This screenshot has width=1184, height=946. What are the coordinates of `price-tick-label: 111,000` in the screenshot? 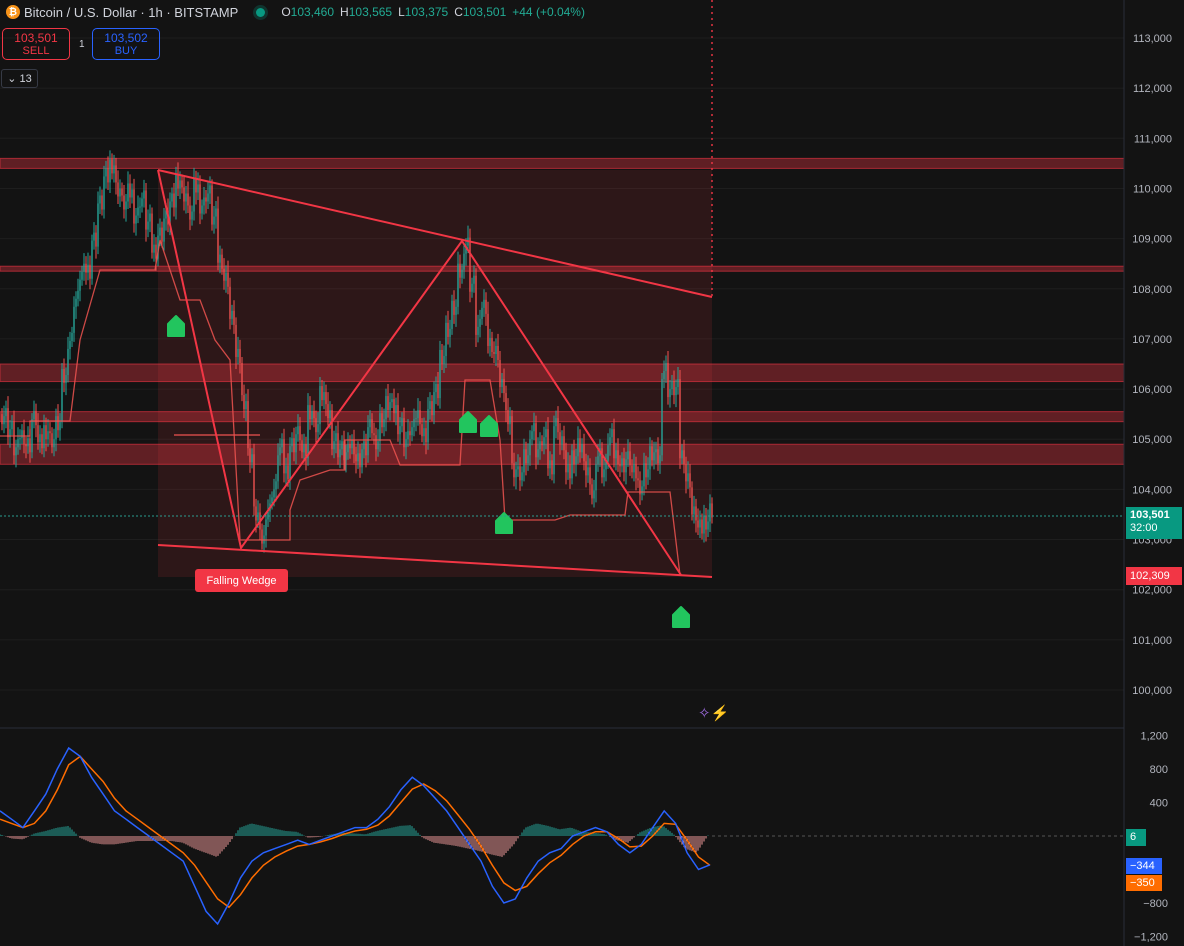 It's located at (1153, 139).